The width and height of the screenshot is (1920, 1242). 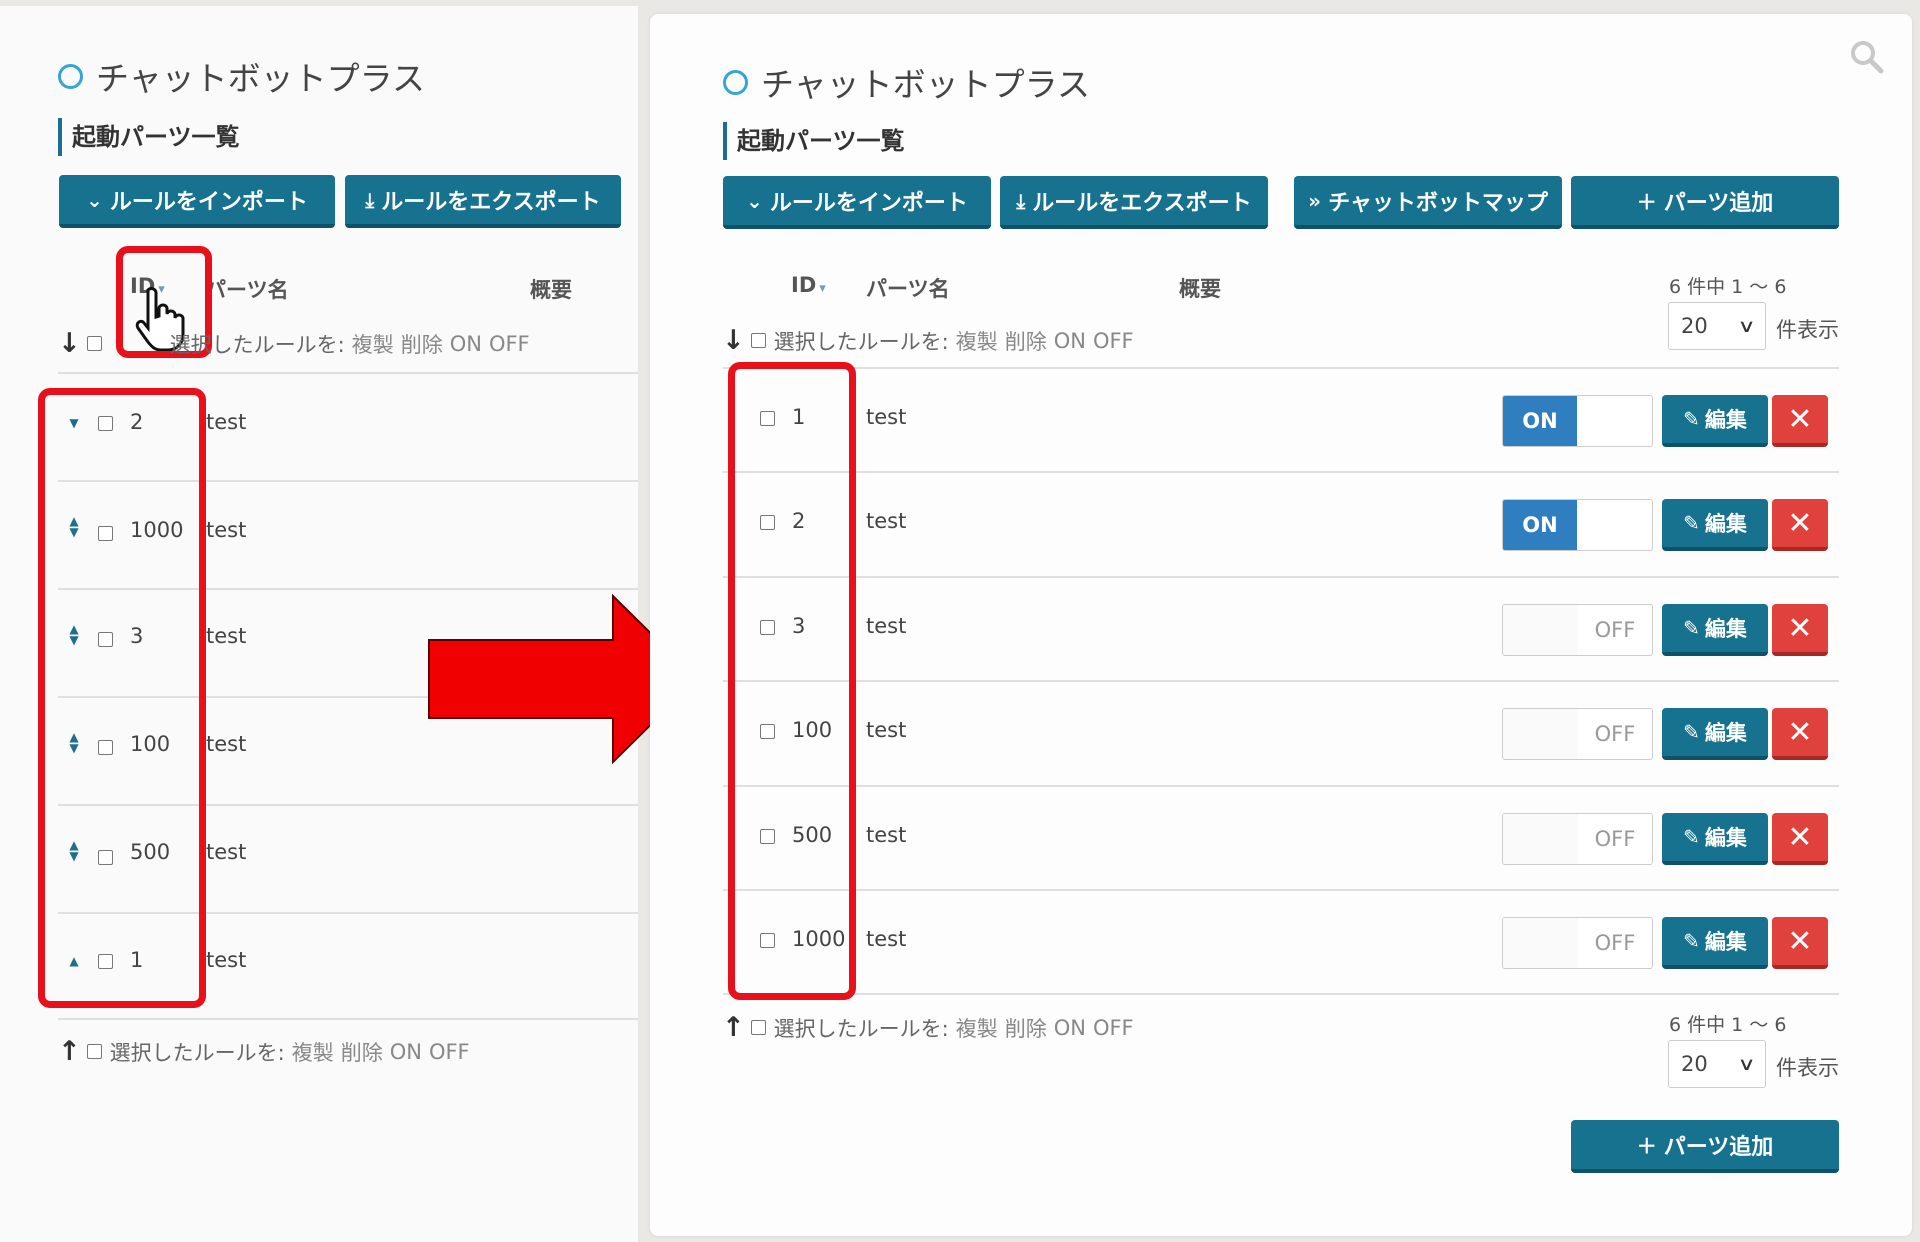 What do you see at coordinates (241, 76) in the screenshot?
I see `app-title: チャットボットプラス` at bounding box center [241, 76].